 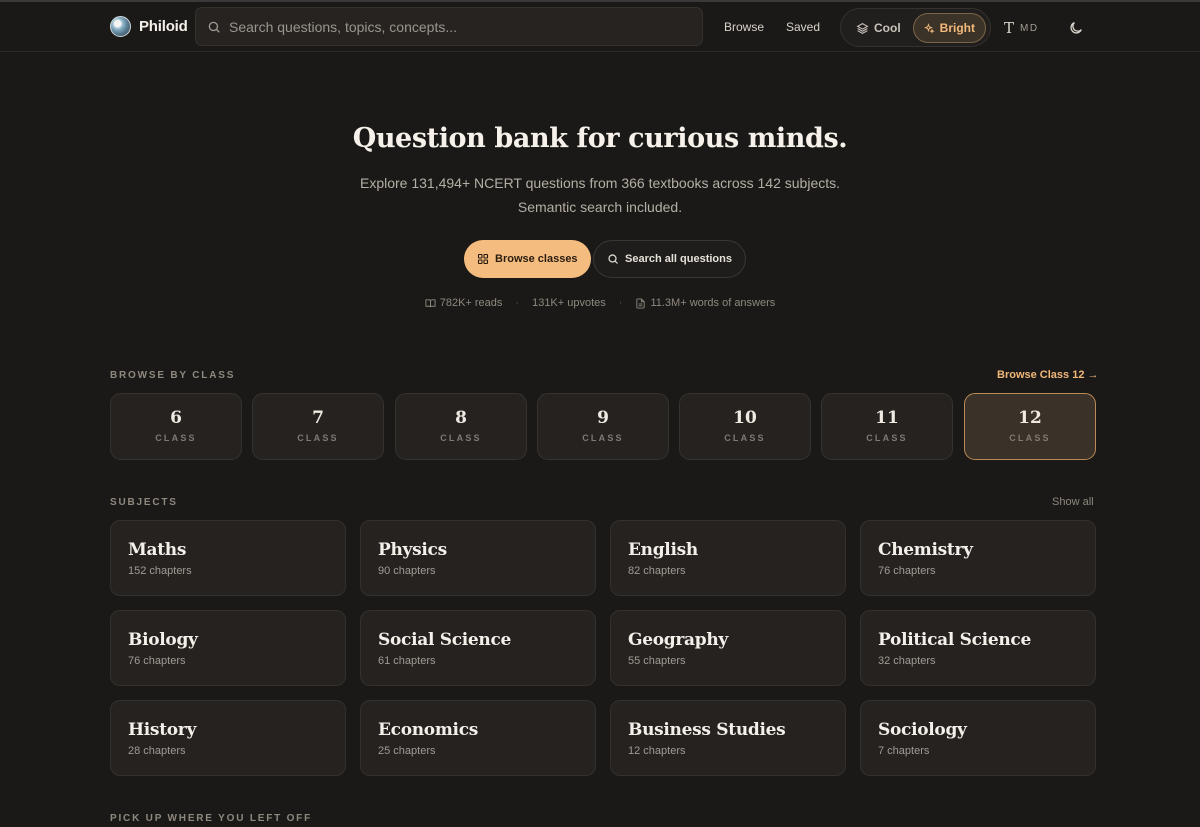 What do you see at coordinates (160, 571) in the screenshot?
I see `subject-chapter-count: 152 chapters` at bounding box center [160, 571].